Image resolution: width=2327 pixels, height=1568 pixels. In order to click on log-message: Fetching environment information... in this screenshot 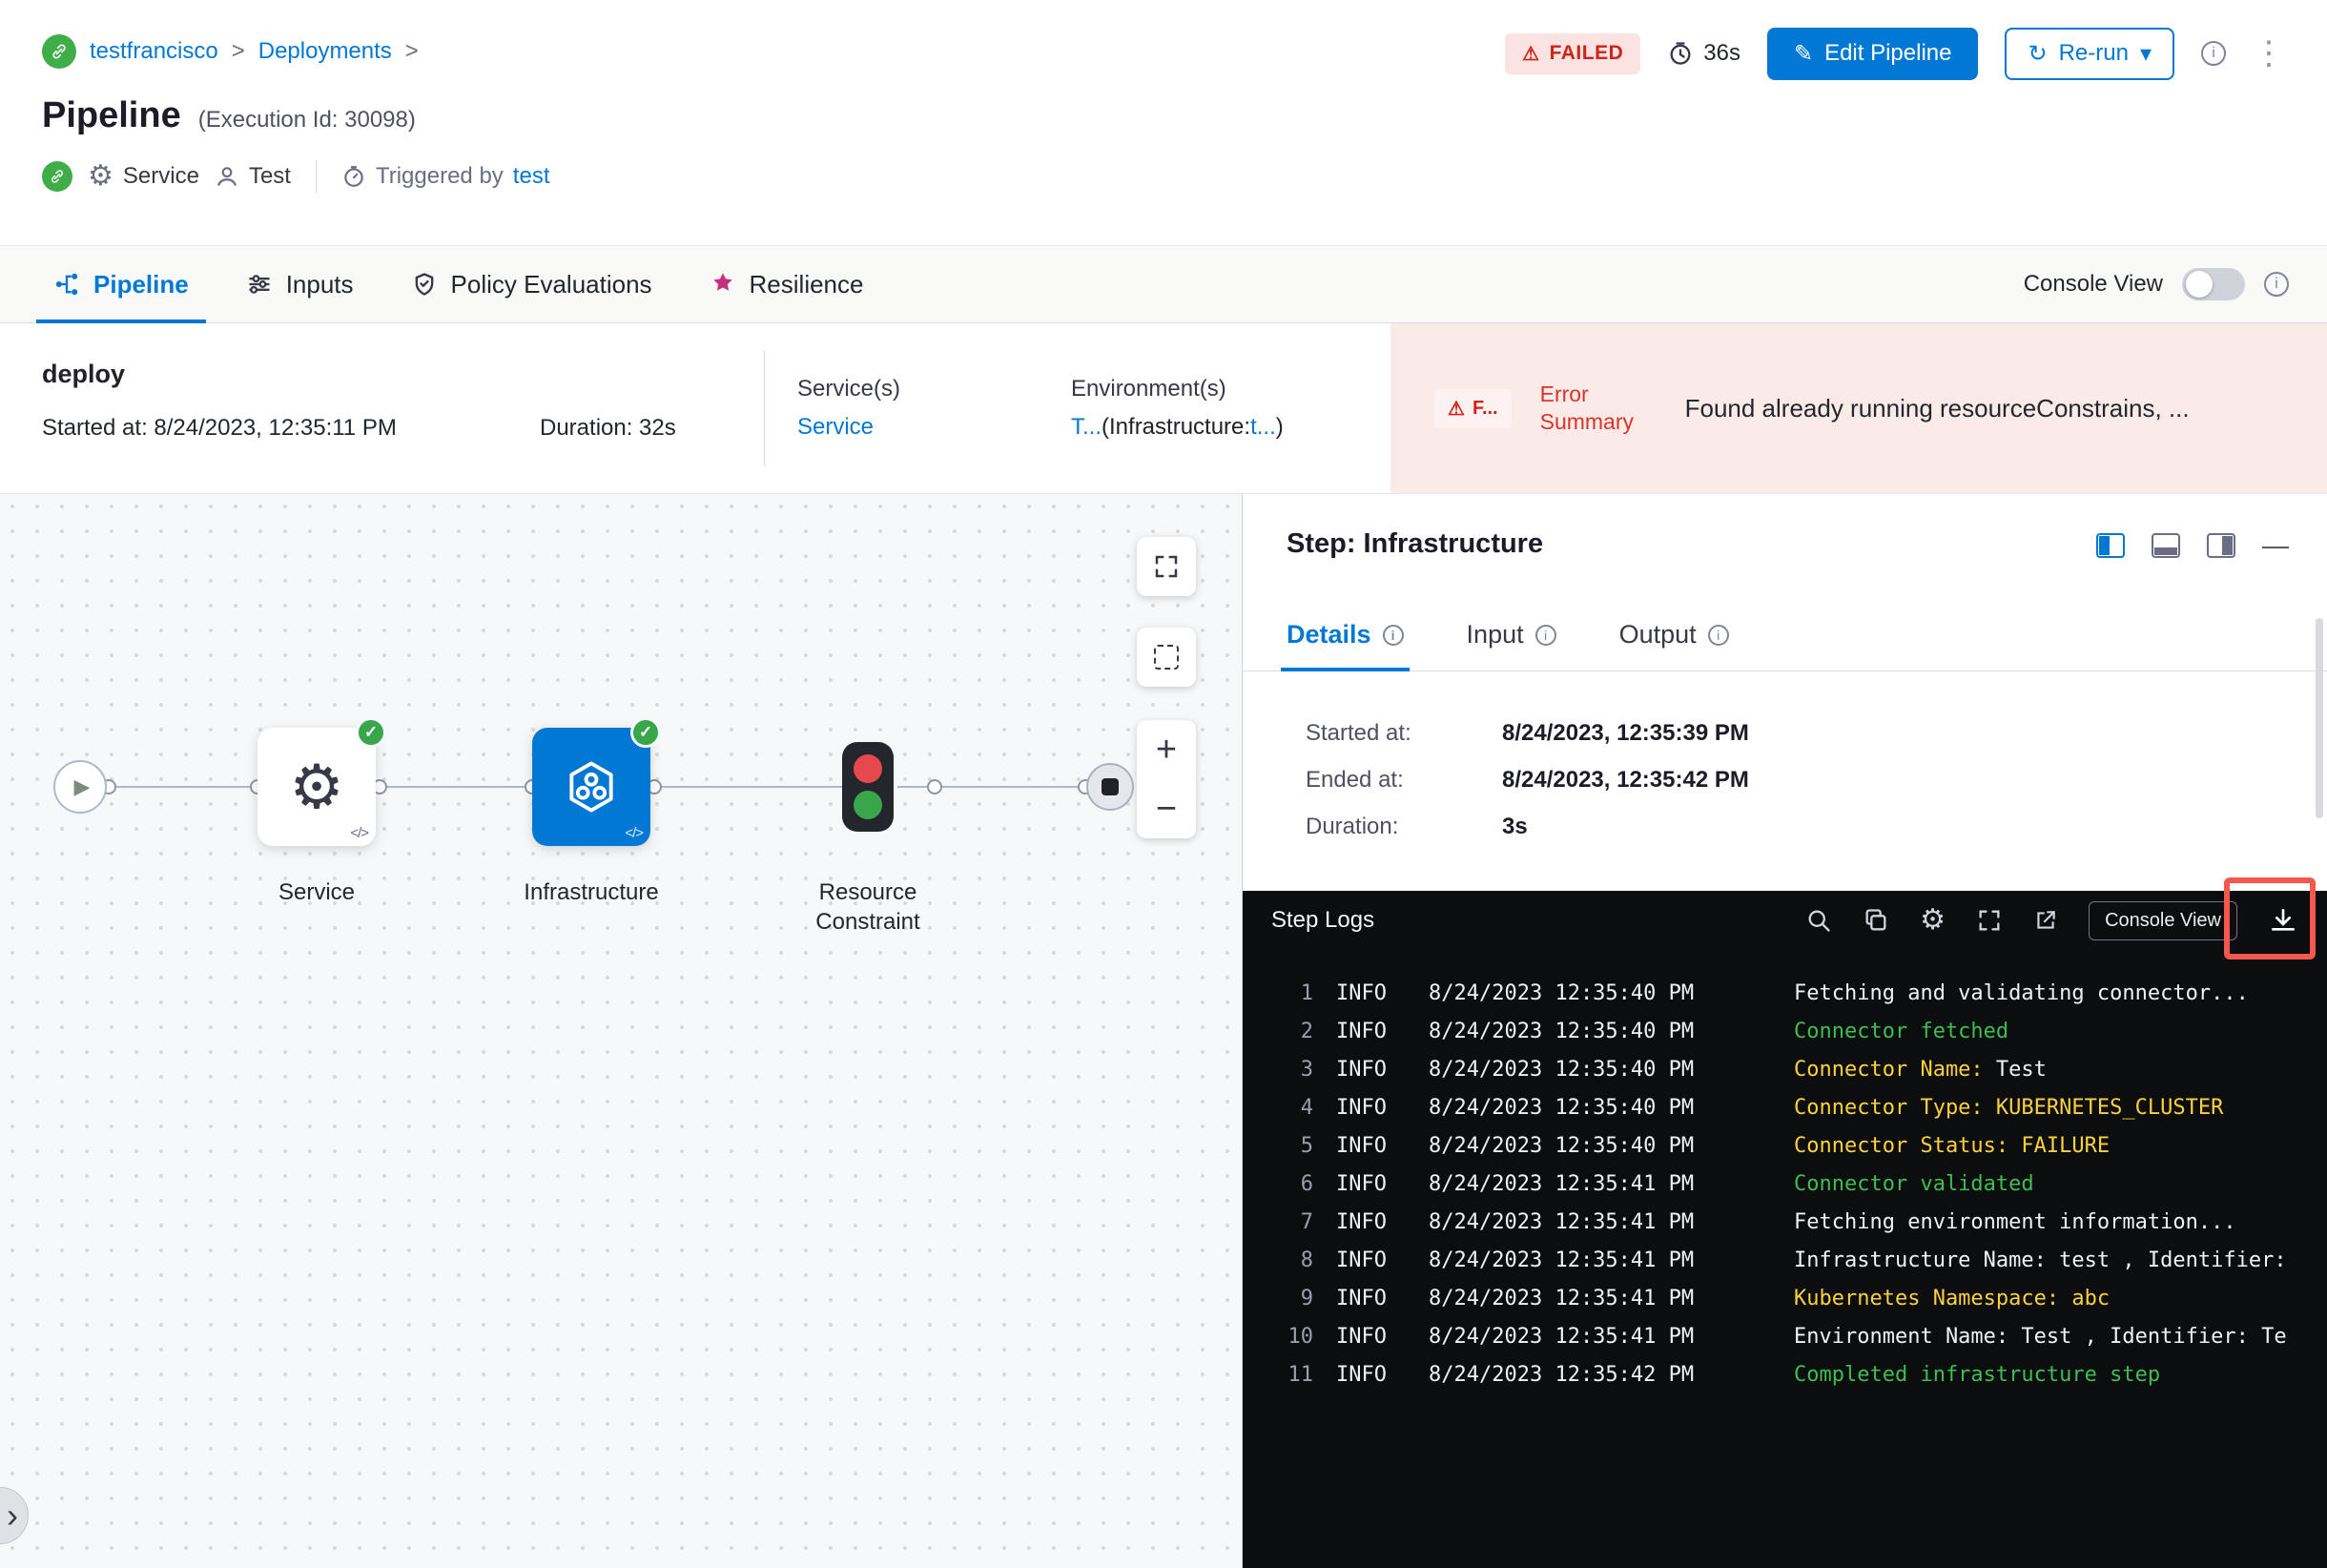, I will do `click(2015, 1222)`.